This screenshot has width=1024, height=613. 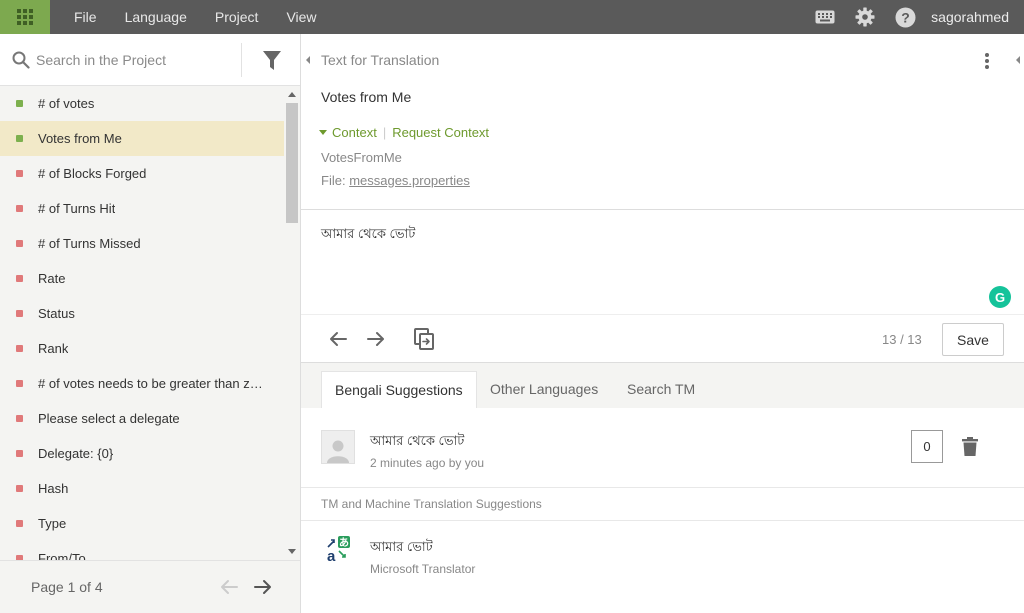 I want to click on top-icons: ? sagorahmed, so click(x=914, y=17).